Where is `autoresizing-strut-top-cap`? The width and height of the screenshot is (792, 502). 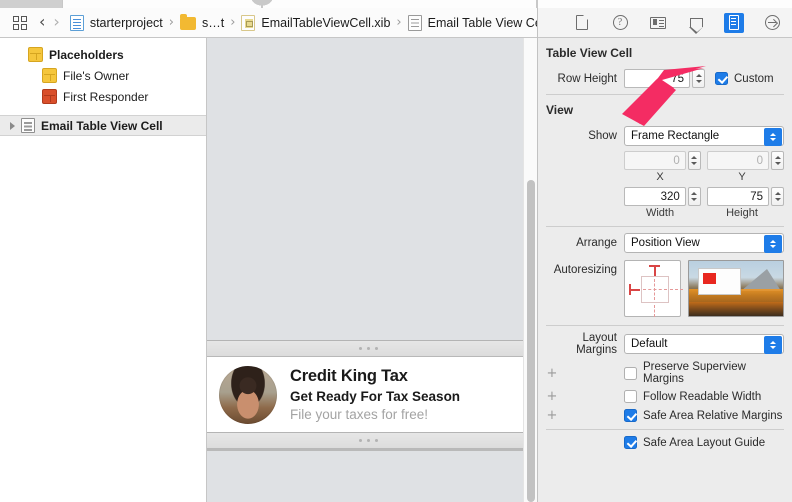
autoresizing-strut-top-cap is located at coordinates (654, 266).